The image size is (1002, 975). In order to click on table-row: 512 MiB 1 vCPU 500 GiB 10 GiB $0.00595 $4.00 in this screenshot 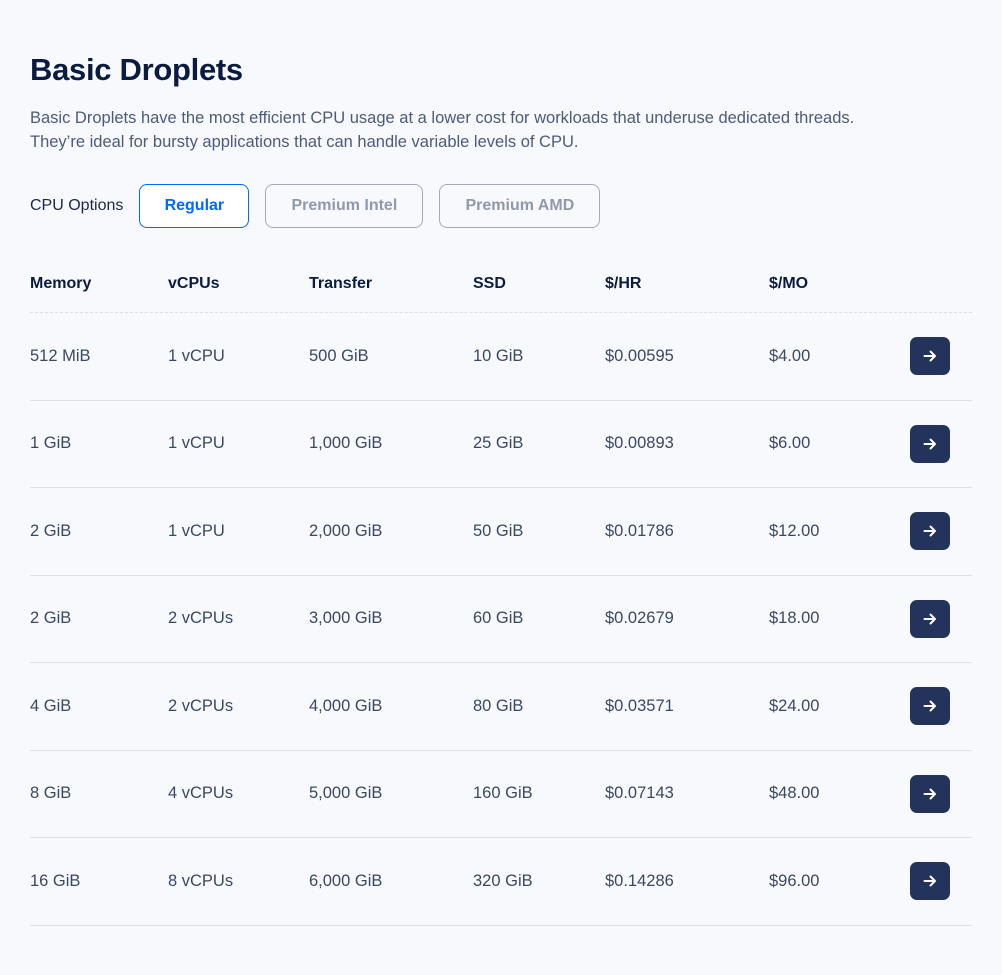, I will do `click(501, 357)`.